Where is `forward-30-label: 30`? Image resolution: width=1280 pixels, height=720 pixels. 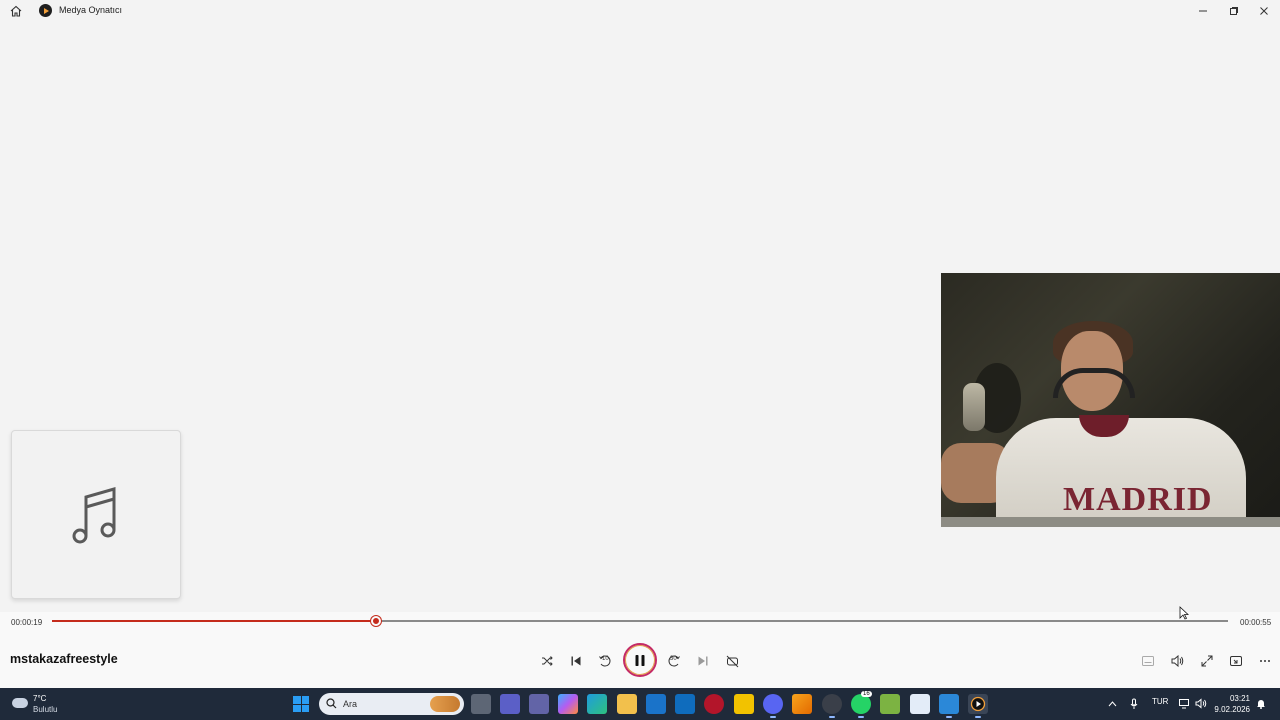
forward-30-label: 30 is located at coordinates (673, 659).